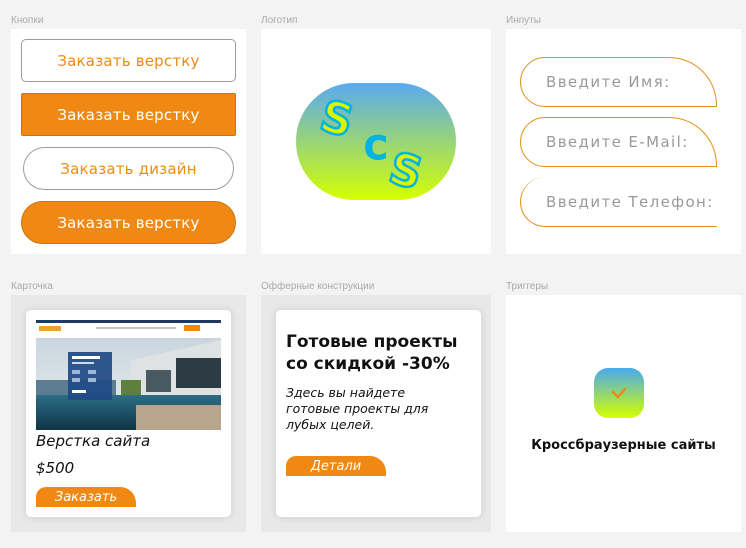 This screenshot has width=746, height=548. What do you see at coordinates (523, 20) in the screenshot?
I see `section-label-inputs: Инпуты` at bounding box center [523, 20].